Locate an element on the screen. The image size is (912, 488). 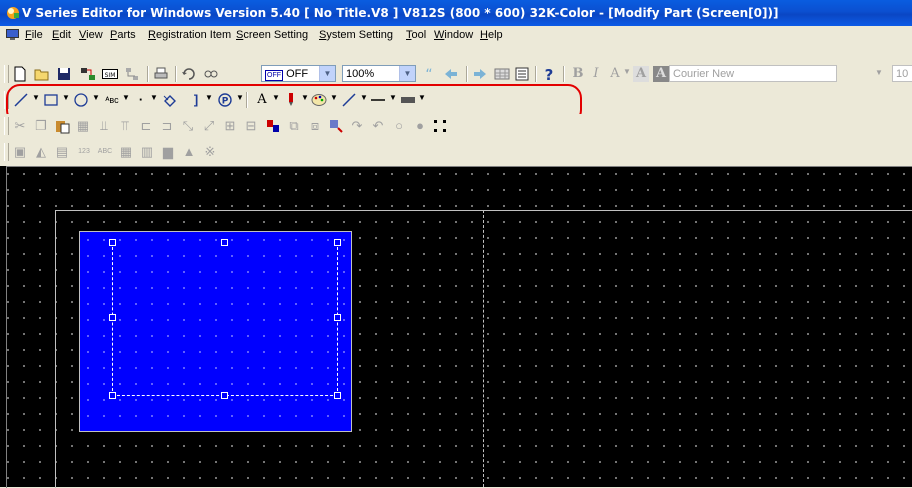
svg-text: SIM is located at coordinates (110, 75).